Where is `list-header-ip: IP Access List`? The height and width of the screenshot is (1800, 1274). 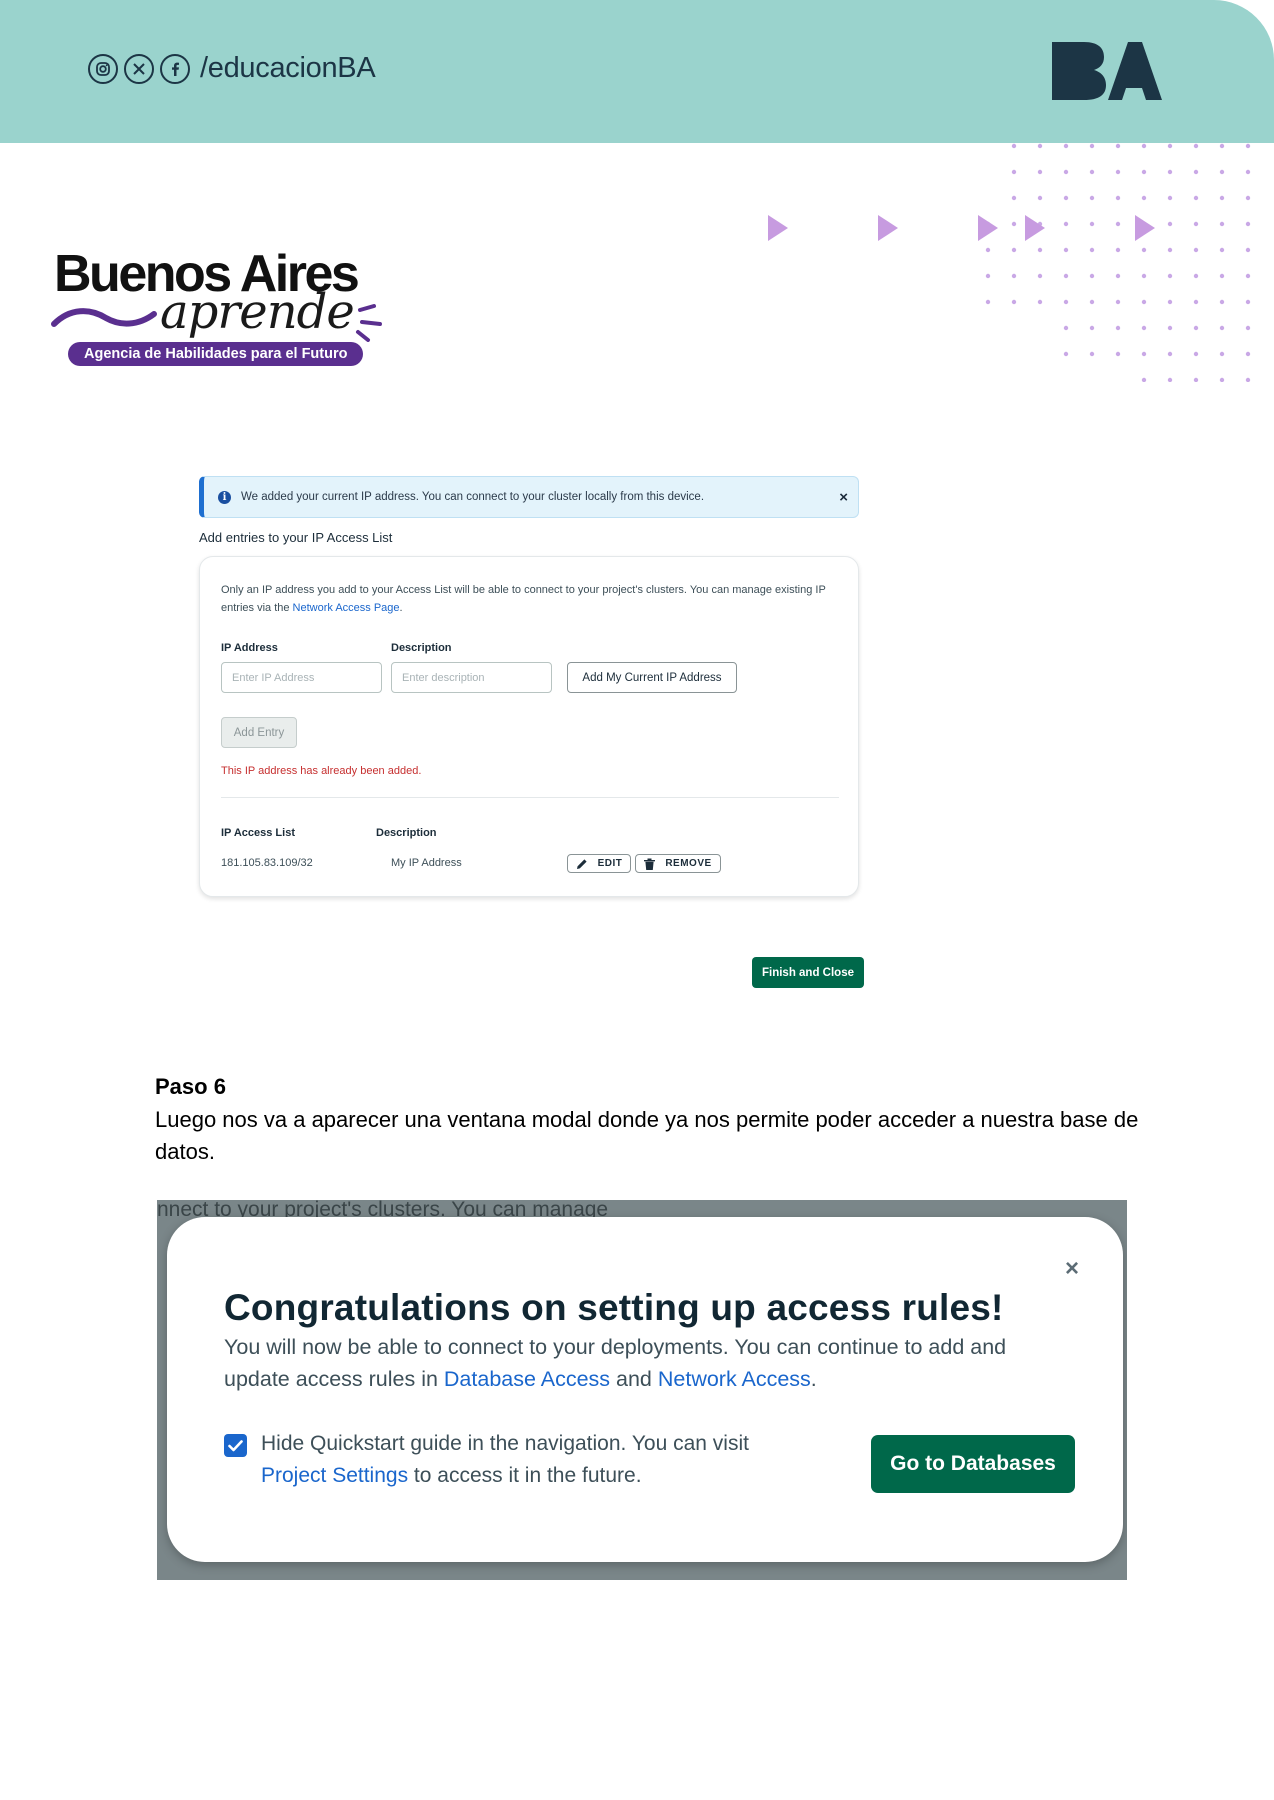
list-header-ip: IP Access List is located at coordinates (258, 833).